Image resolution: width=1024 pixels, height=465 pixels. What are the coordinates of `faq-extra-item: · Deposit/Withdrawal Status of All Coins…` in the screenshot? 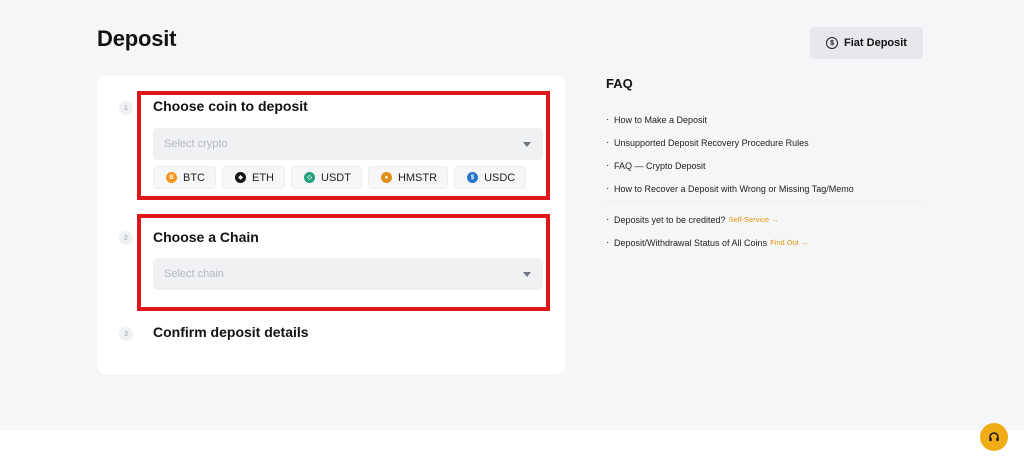 It's located at (707, 242).